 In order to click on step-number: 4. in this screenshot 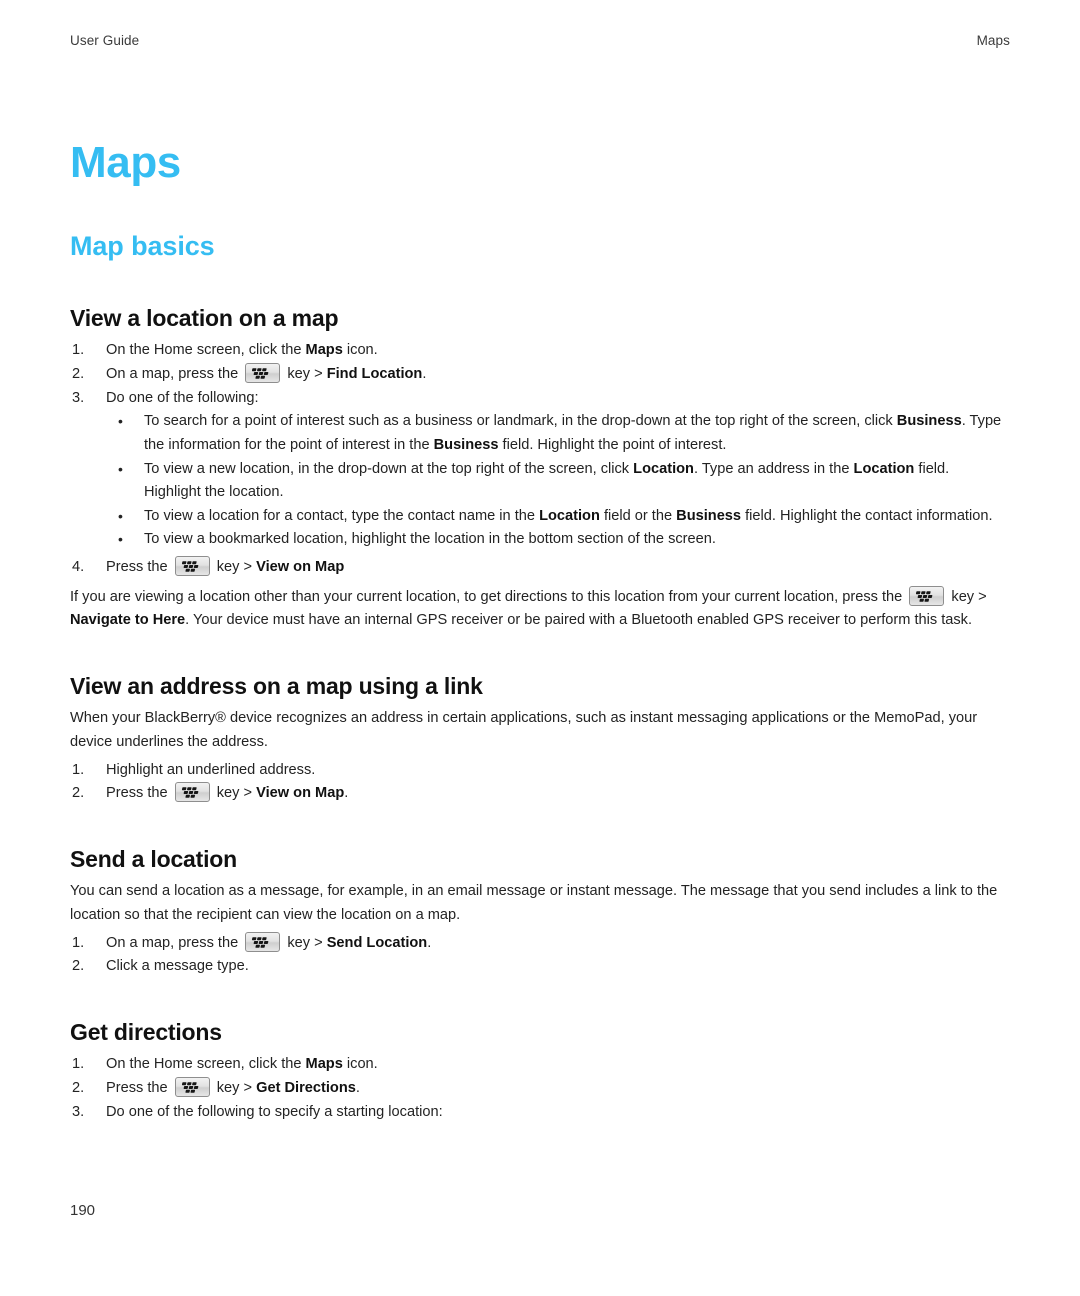, I will do `click(78, 567)`.